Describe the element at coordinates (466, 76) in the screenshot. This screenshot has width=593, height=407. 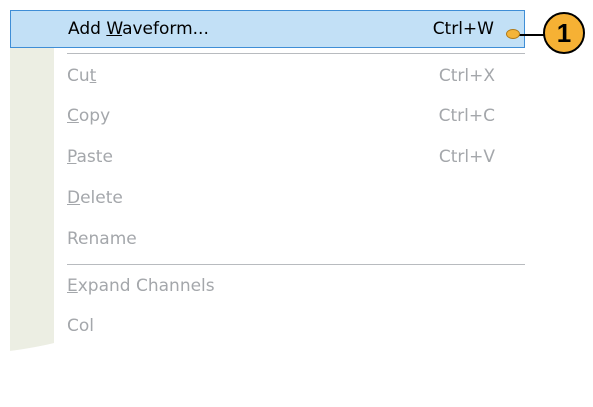
I see `menu-item-shortcut: Ctrl+X` at that location.